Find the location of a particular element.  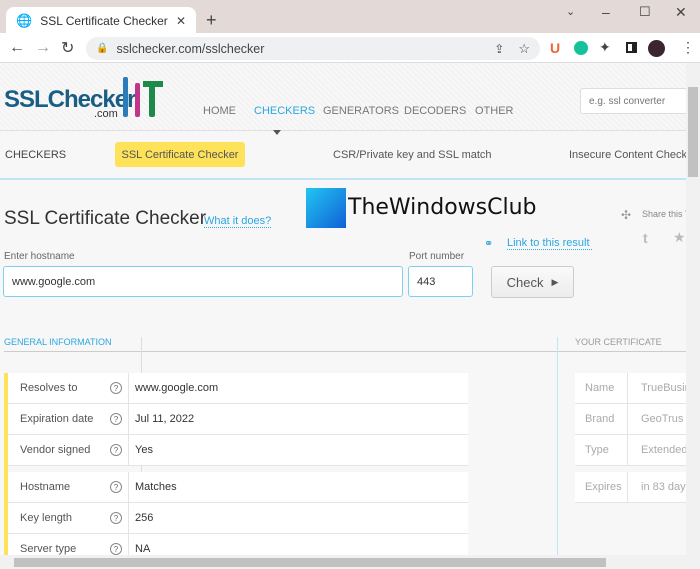

twitter-icon: t is located at coordinates (645, 238).